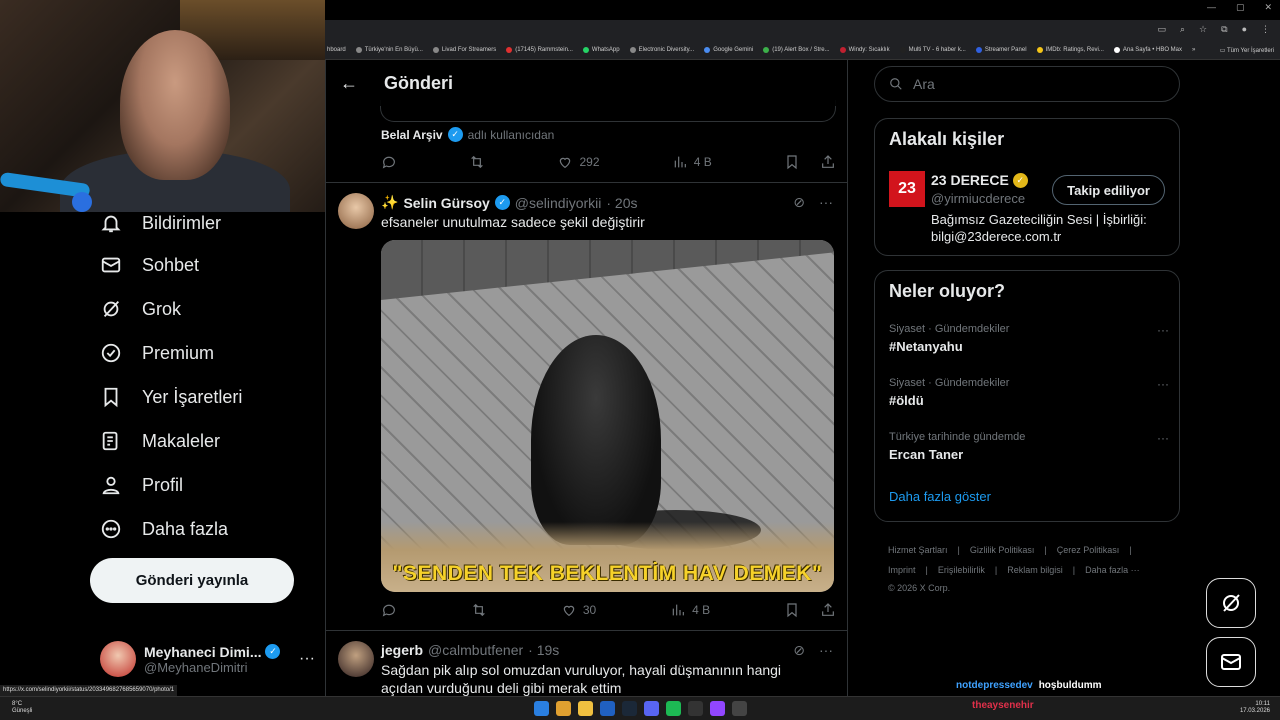 This screenshot has height=720, width=1280. I want to click on spotify-icon, so click(673, 708).